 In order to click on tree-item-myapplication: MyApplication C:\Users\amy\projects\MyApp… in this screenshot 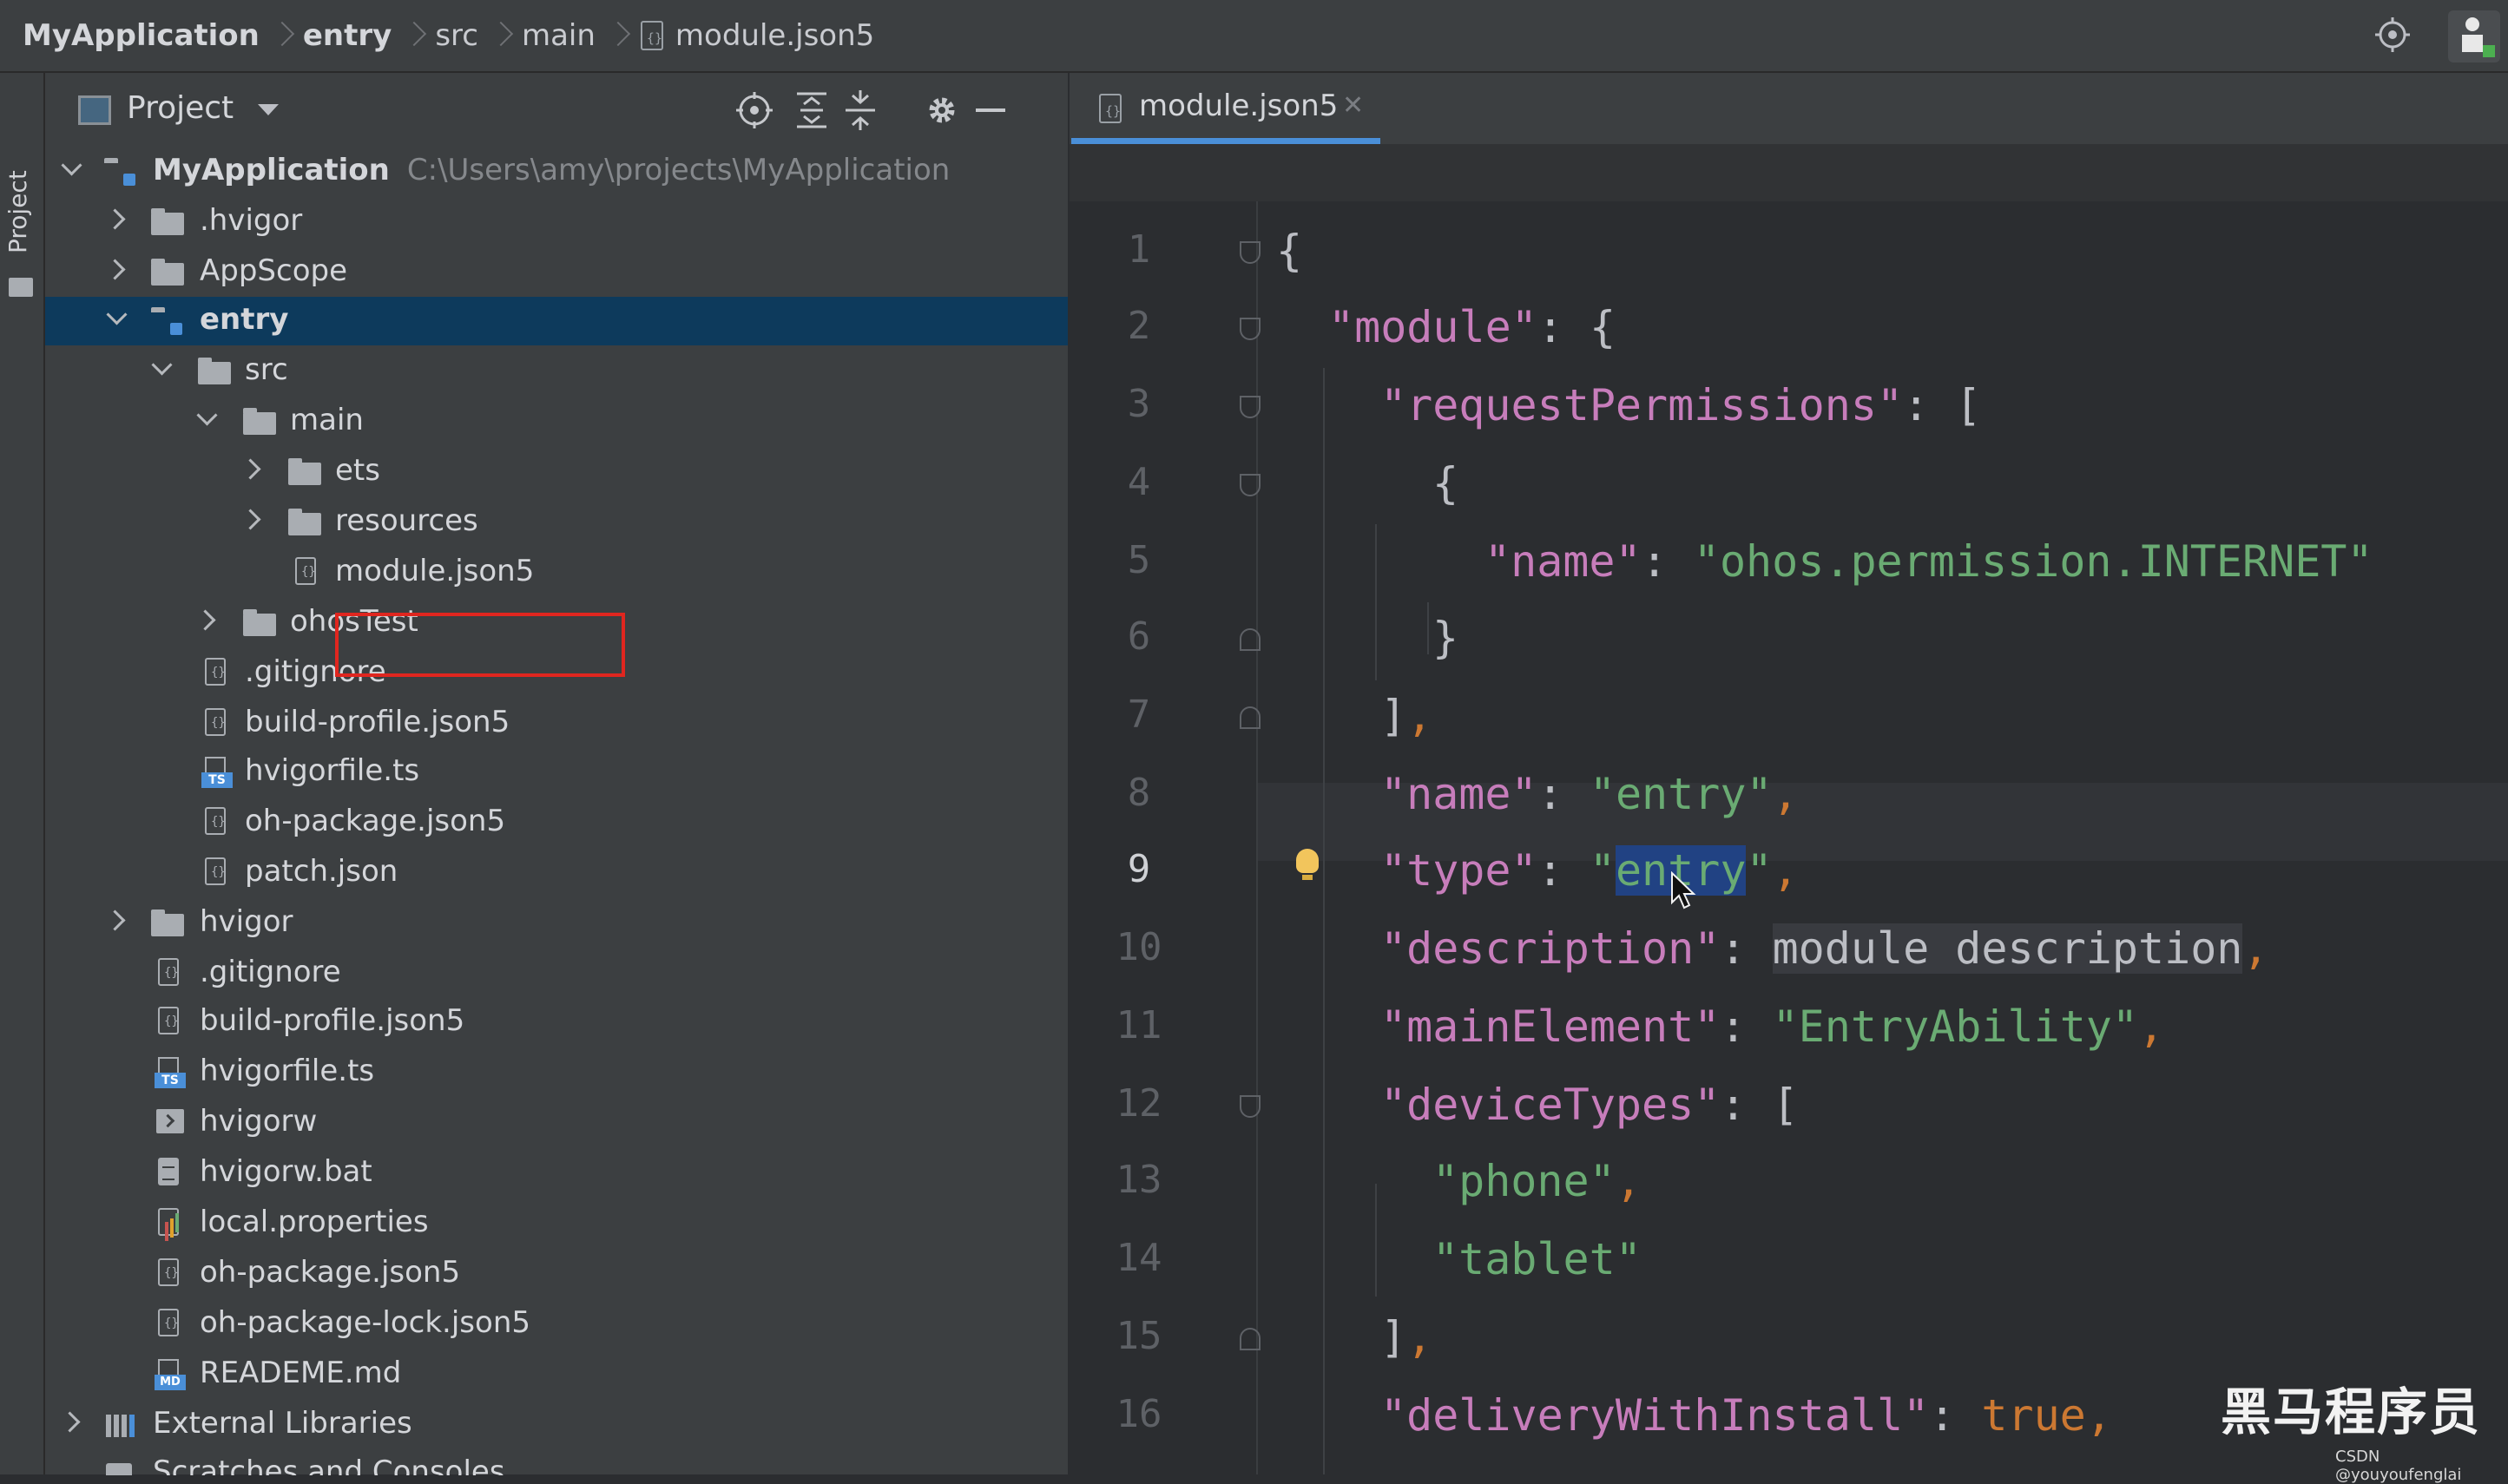, I will do `click(556, 172)`.